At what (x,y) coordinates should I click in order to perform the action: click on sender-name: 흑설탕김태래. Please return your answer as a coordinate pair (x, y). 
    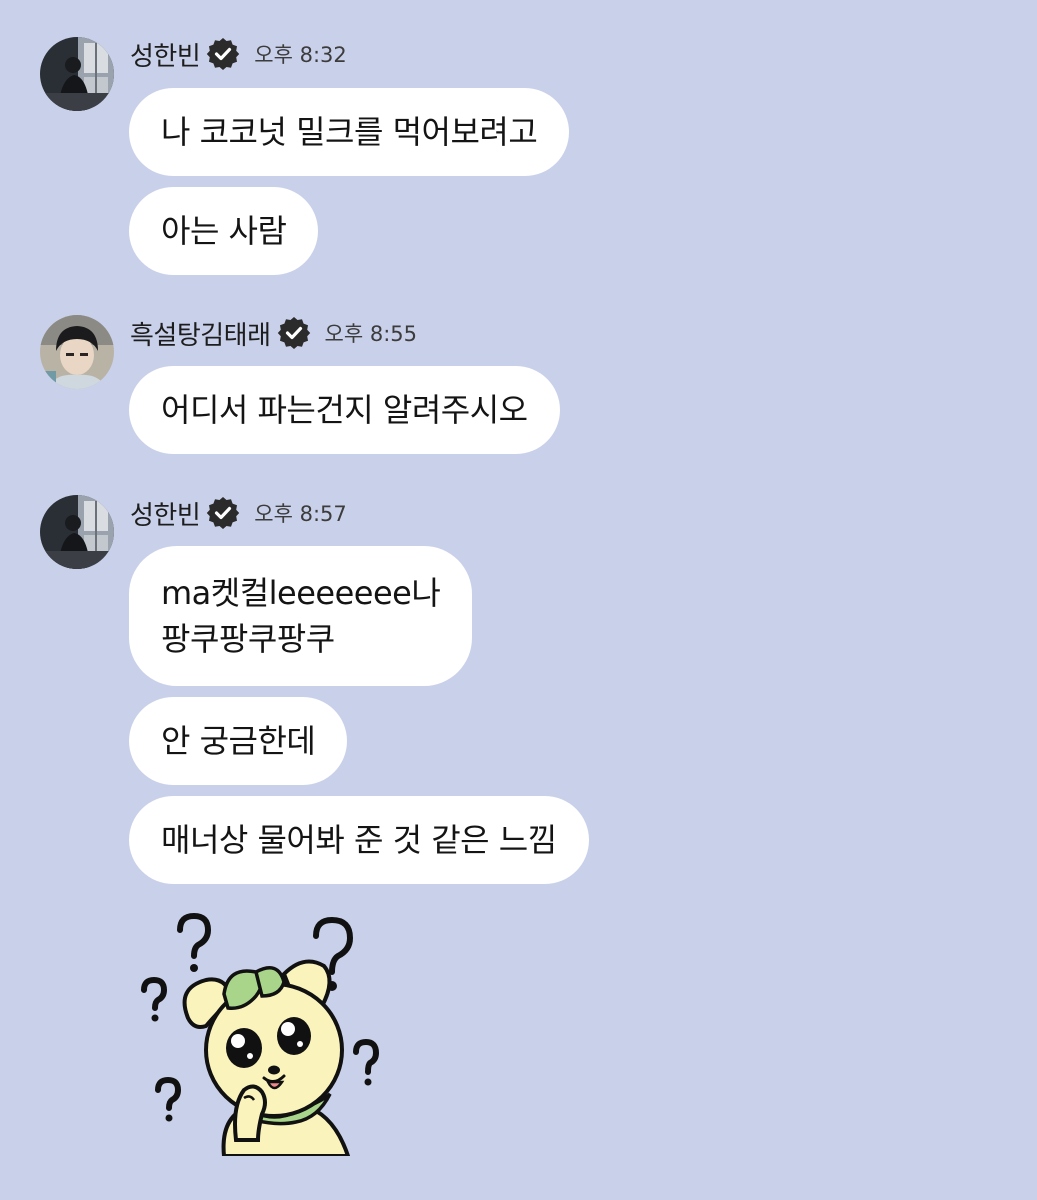
    Looking at the image, I should click on (200, 333).